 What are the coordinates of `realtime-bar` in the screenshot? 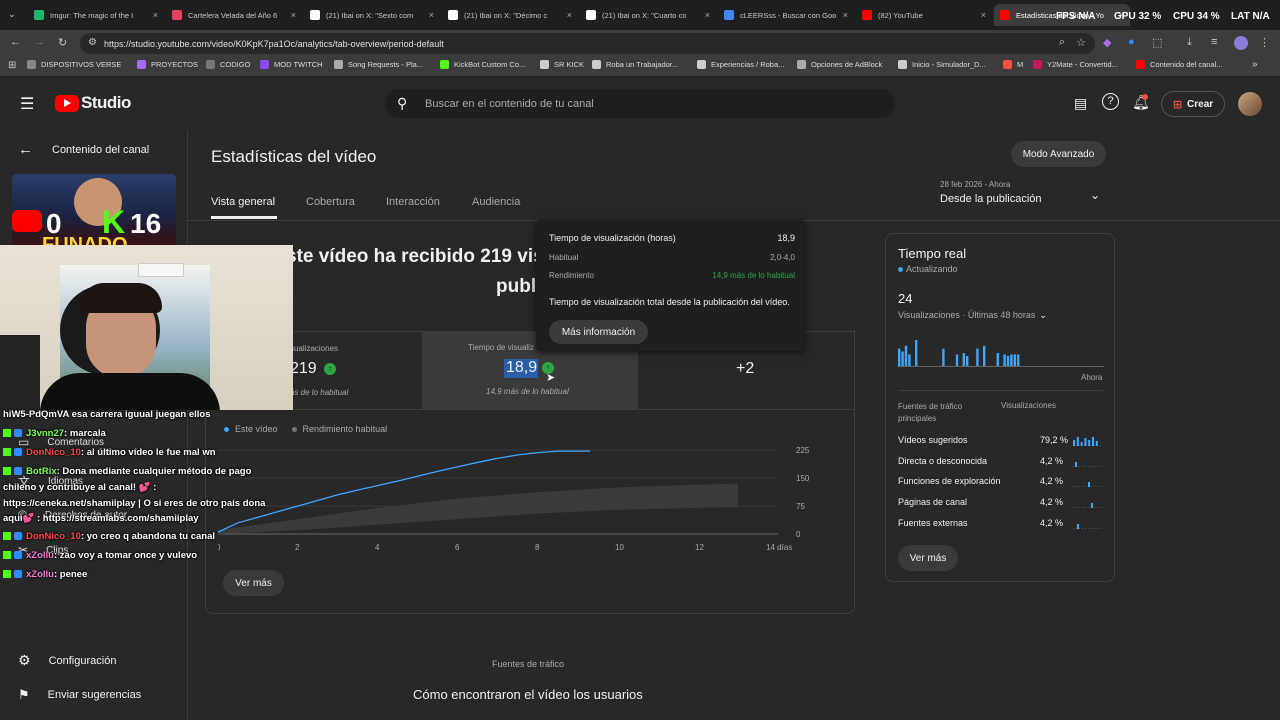 It's located at (977, 357).